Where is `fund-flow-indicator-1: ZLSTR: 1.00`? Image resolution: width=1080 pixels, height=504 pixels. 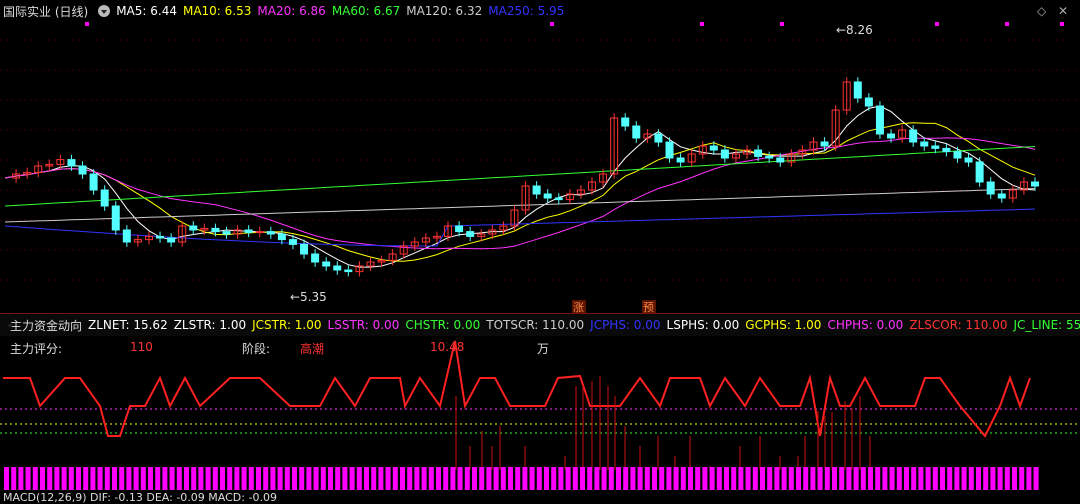 fund-flow-indicator-1: ZLSTR: 1.00 is located at coordinates (210, 325).